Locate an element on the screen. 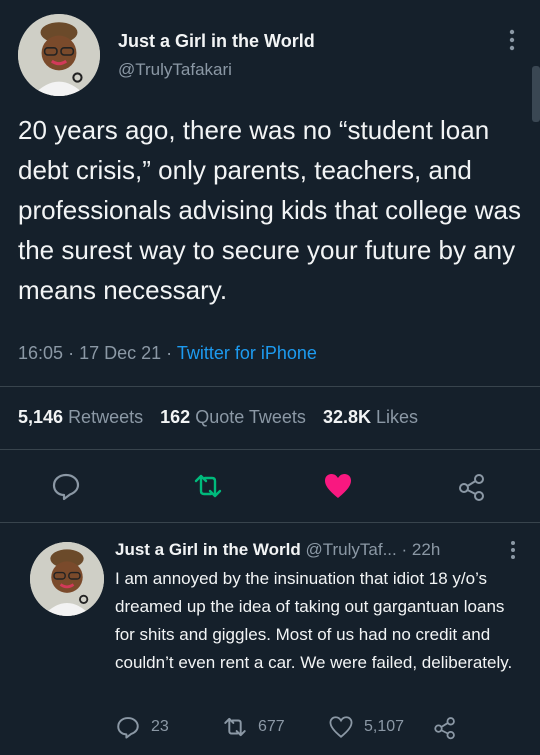  quotes-label: Quote Tweets is located at coordinates (250, 417).